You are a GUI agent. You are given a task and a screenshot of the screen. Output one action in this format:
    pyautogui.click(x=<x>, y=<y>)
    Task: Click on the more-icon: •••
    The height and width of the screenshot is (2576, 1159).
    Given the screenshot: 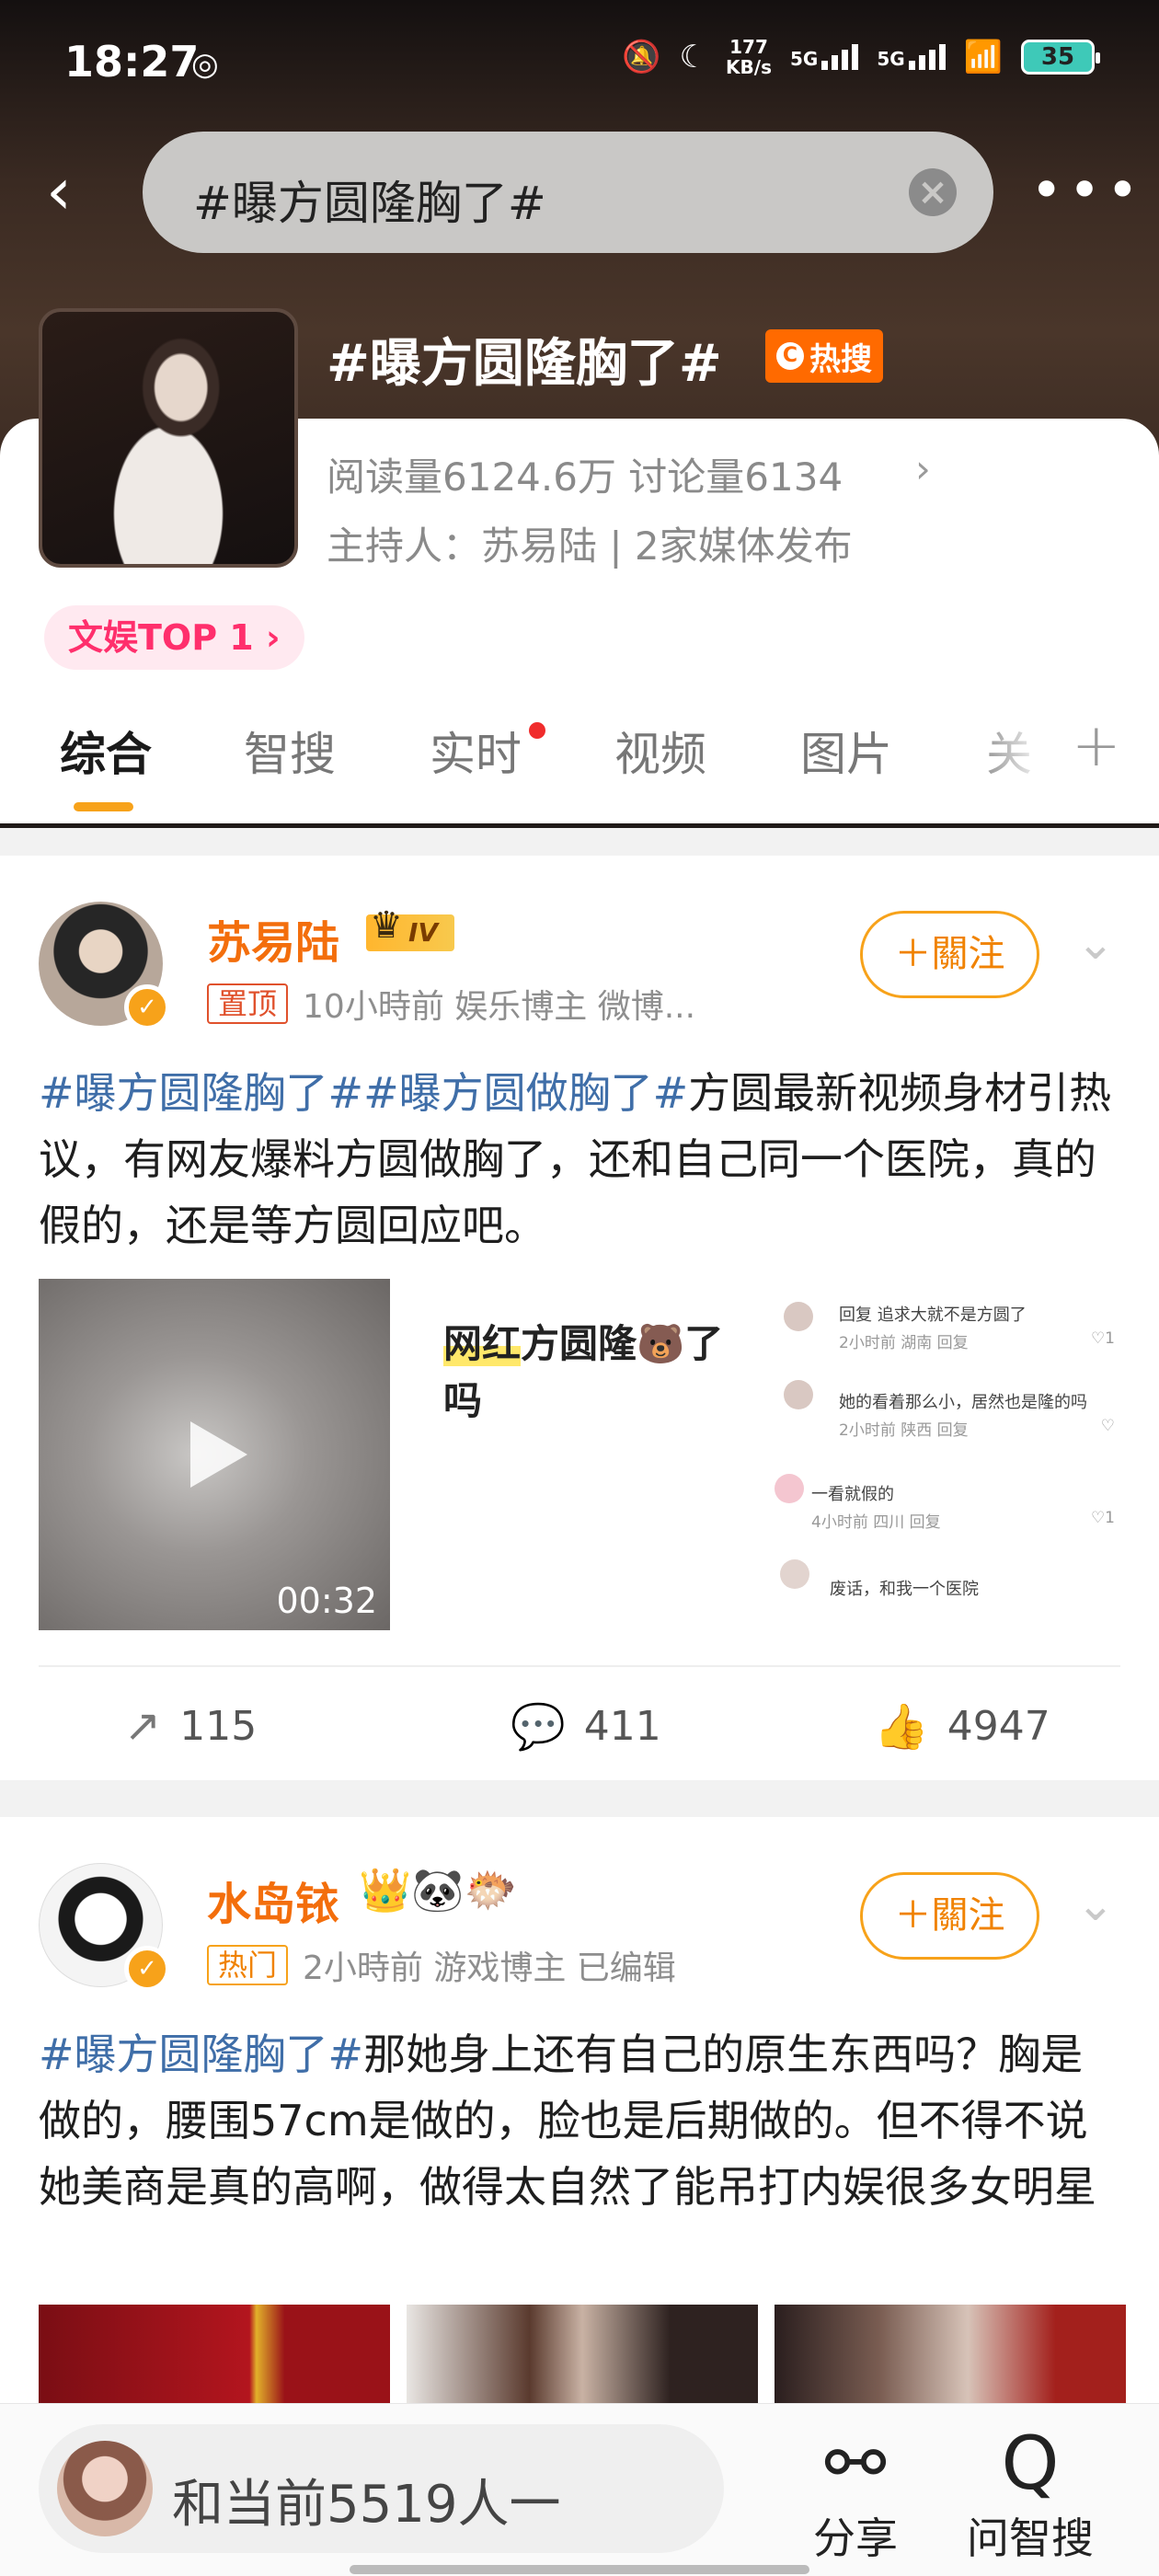 What is the action you would take?
    pyautogui.click(x=1084, y=190)
    